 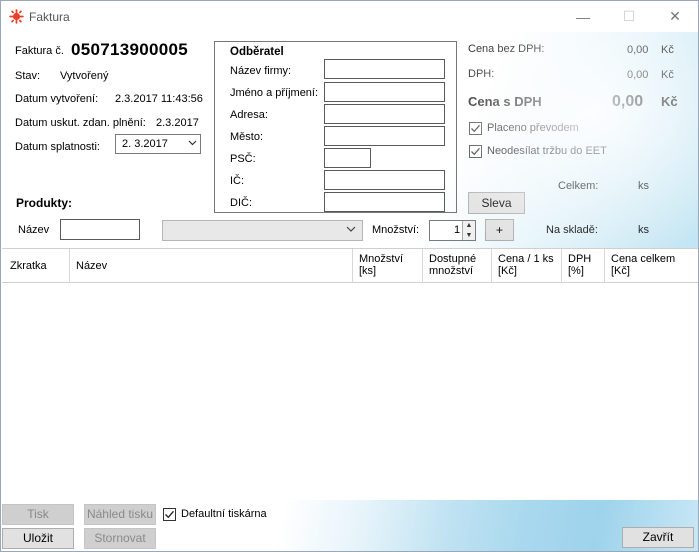 I want to click on minimize-icon: —, so click(x=583, y=16).